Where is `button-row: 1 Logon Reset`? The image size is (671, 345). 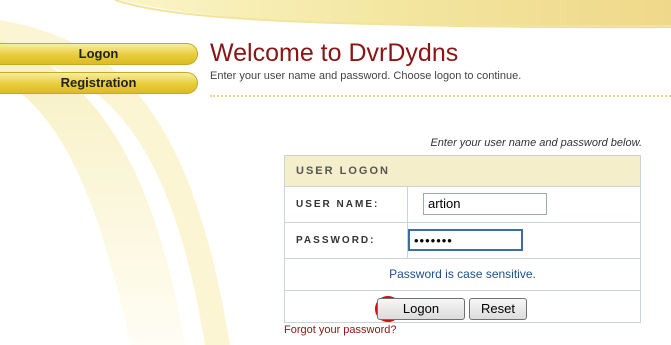
button-row: 1 Logon Reset is located at coordinates (462, 309).